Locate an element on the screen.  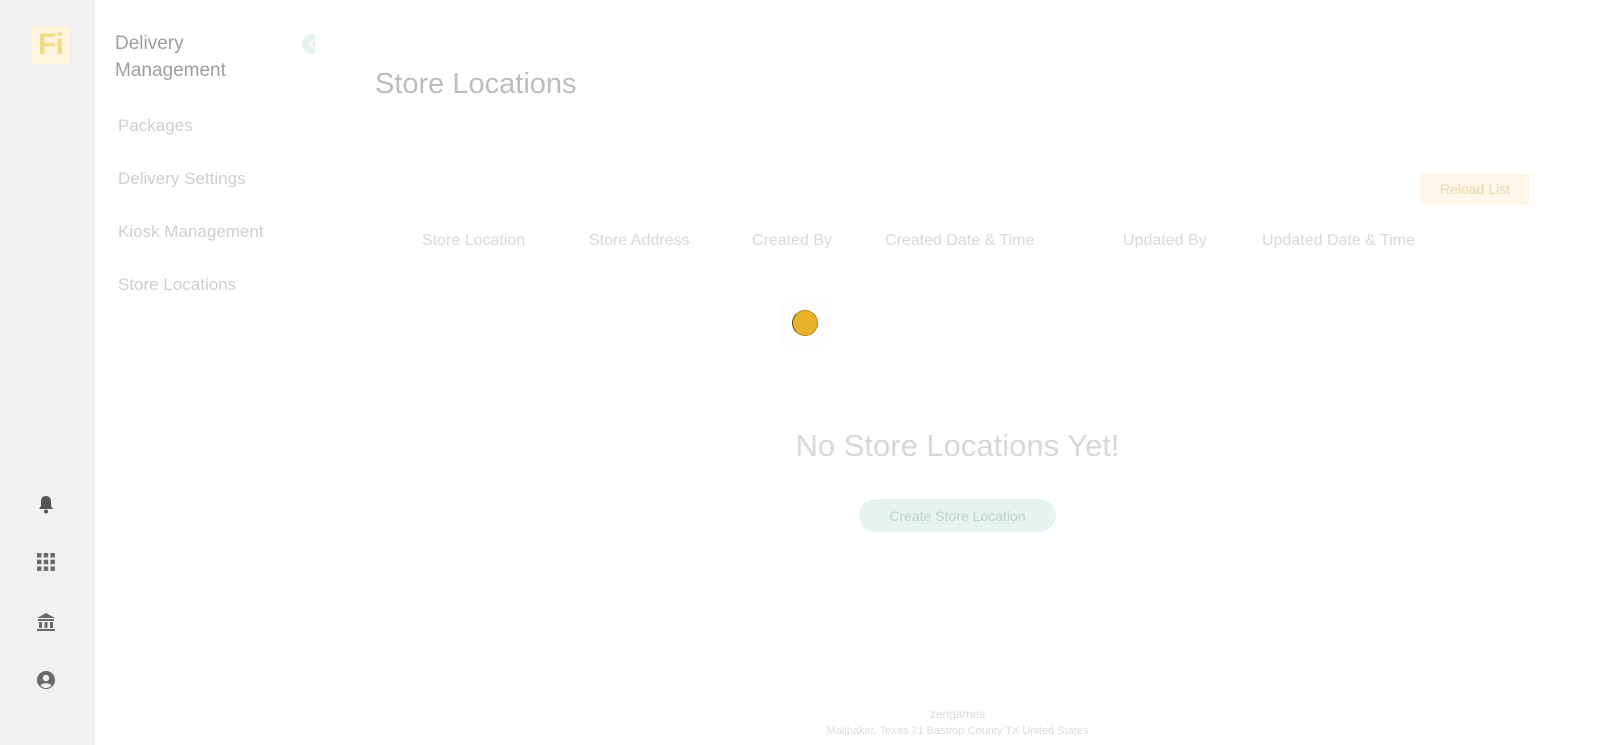
column-header-updated-by: Updated By is located at coordinates (1165, 241).